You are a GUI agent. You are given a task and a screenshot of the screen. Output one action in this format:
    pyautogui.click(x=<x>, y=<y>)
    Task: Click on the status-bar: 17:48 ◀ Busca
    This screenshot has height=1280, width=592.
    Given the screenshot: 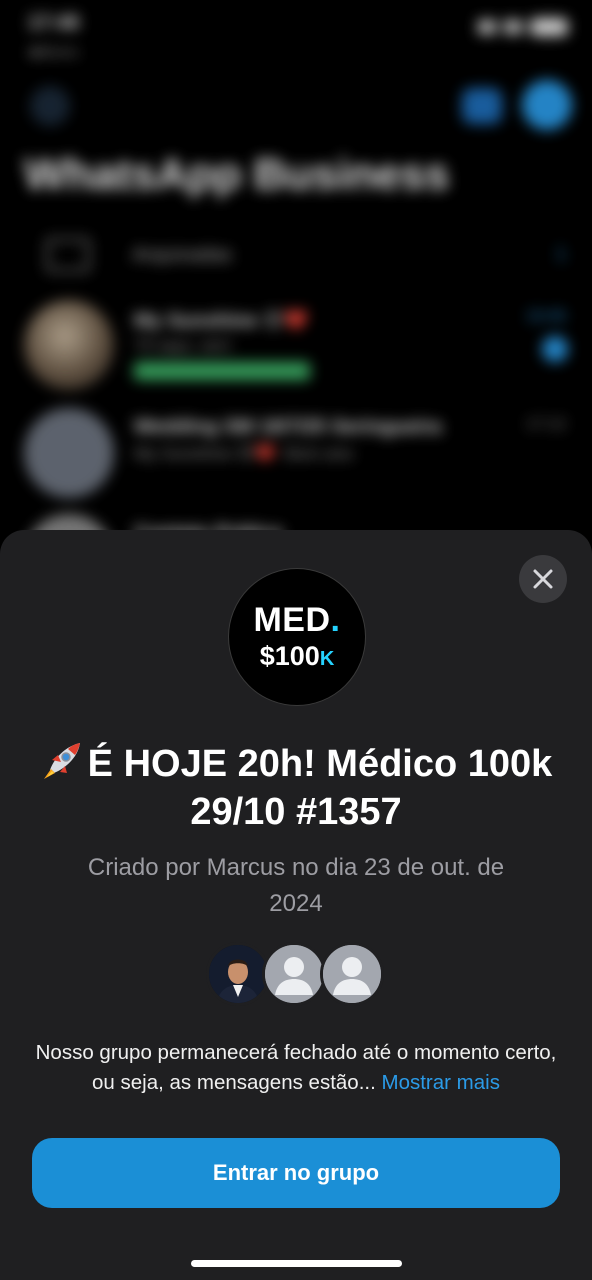 What is the action you would take?
    pyautogui.click(x=298, y=35)
    